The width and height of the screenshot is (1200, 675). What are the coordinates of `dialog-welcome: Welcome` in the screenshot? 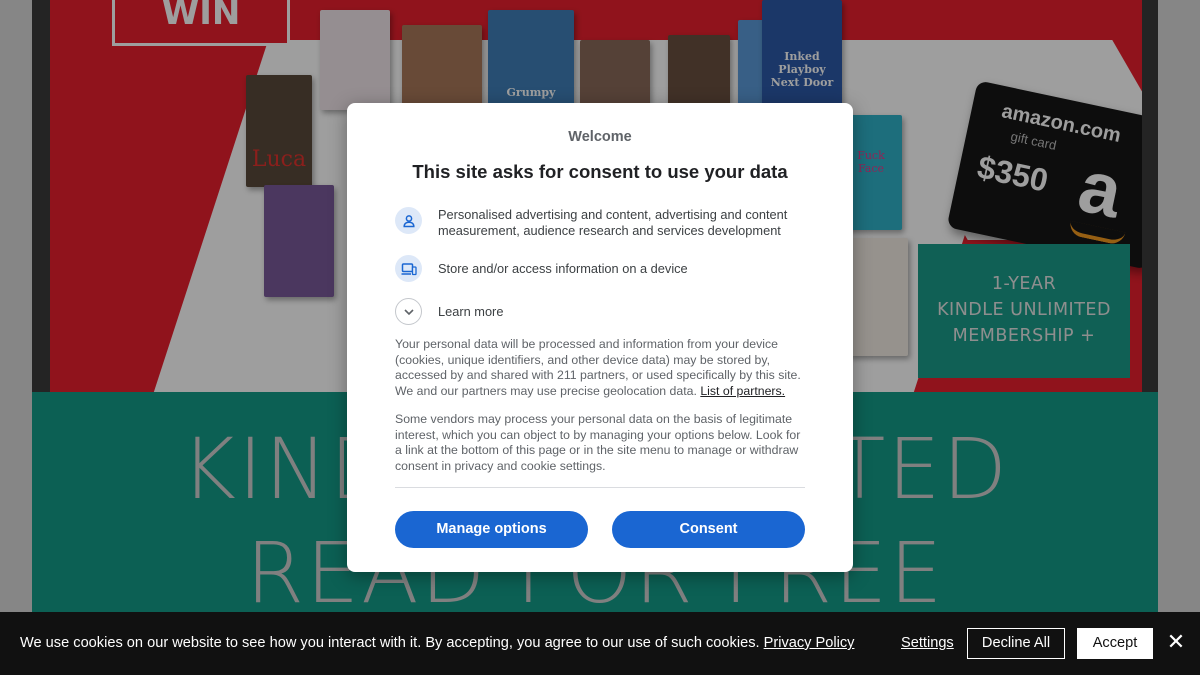 It's located at (600, 137).